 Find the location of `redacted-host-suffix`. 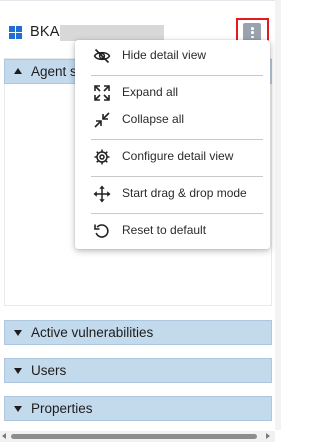

redacted-host-suffix is located at coordinates (112, 33).